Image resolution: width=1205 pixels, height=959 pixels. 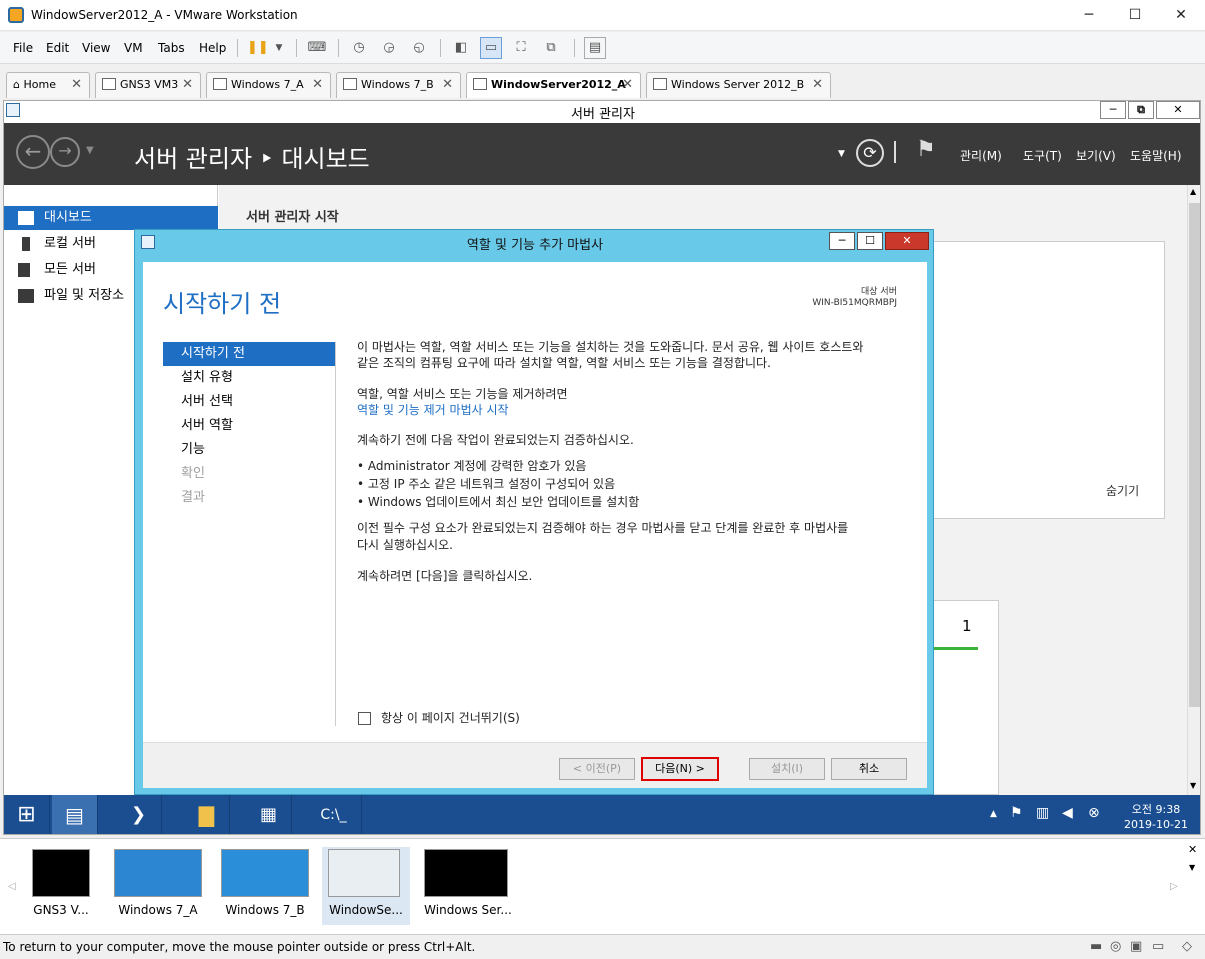 What do you see at coordinates (389, 48) in the screenshot?
I see `revert-snapshot-icon: ◶` at bounding box center [389, 48].